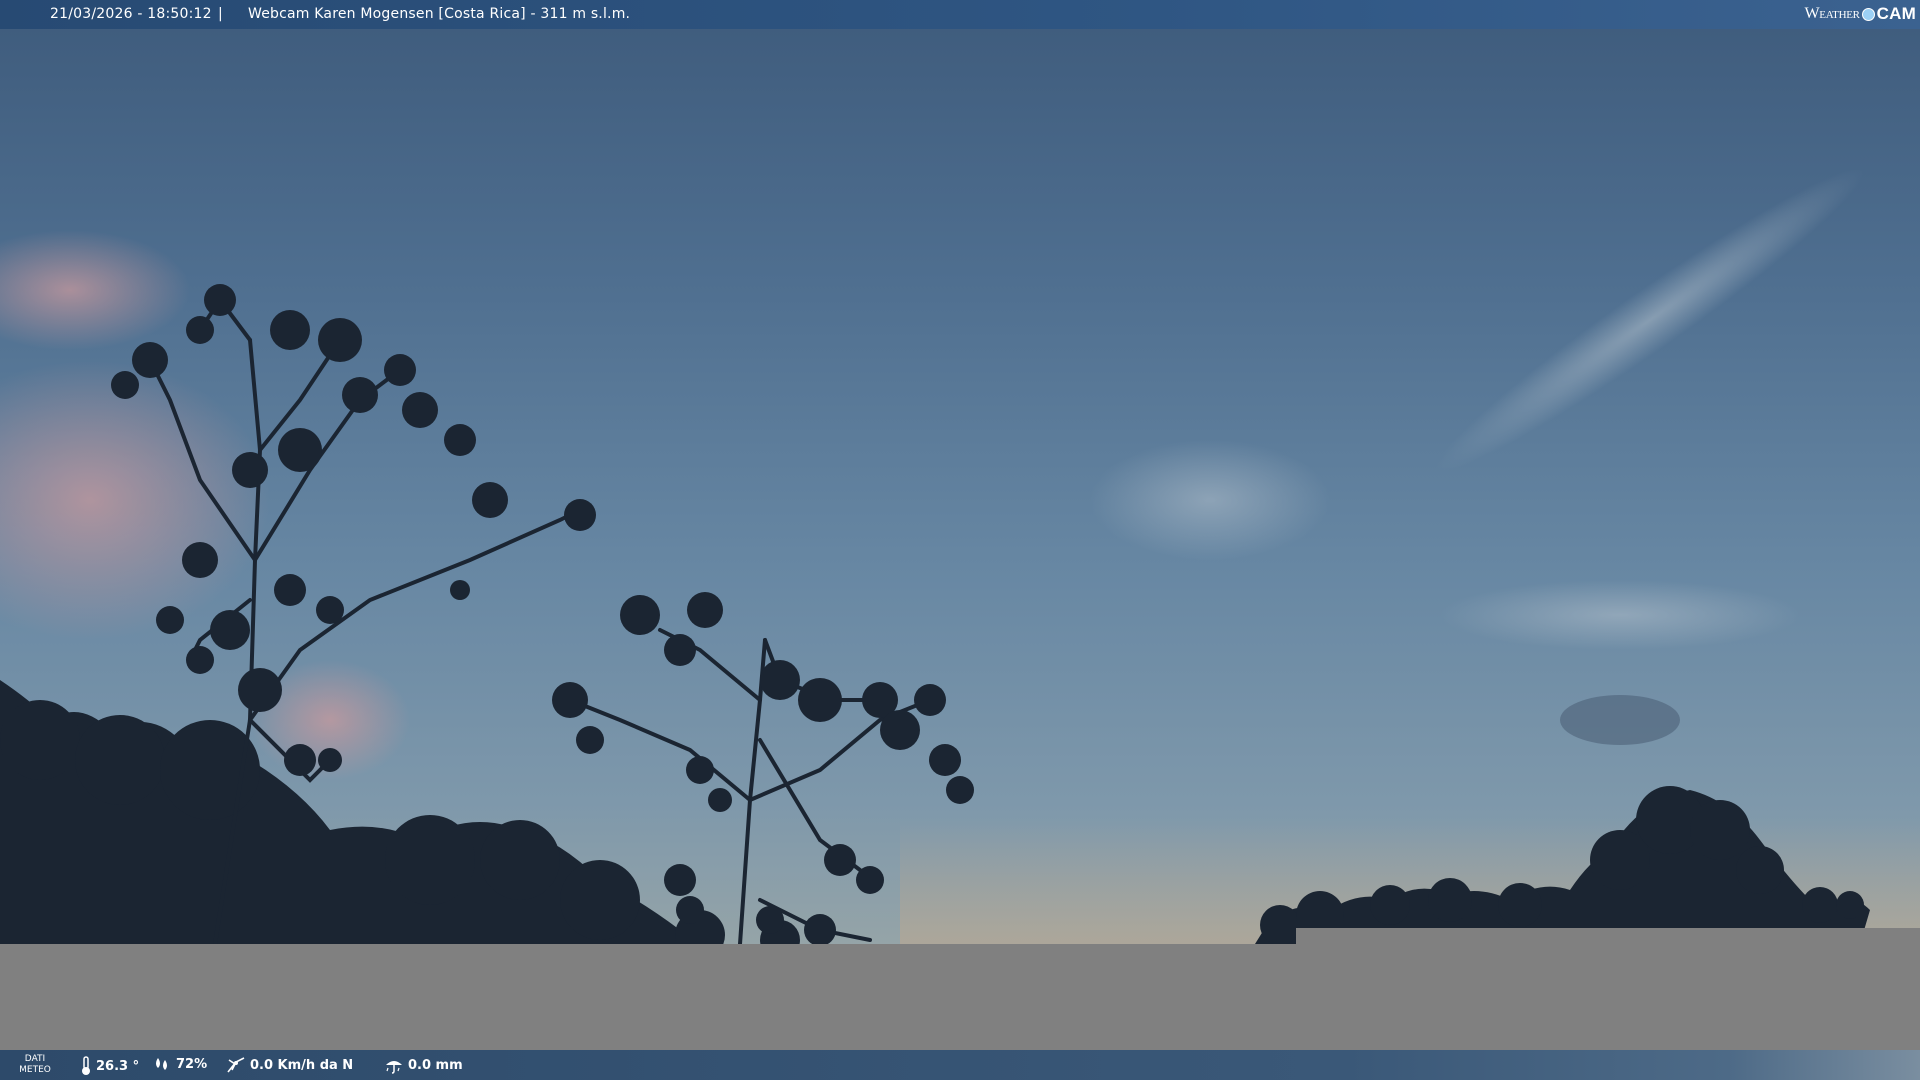  I want to click on rain-metric: 0.0 mm, so click(423, 1065).